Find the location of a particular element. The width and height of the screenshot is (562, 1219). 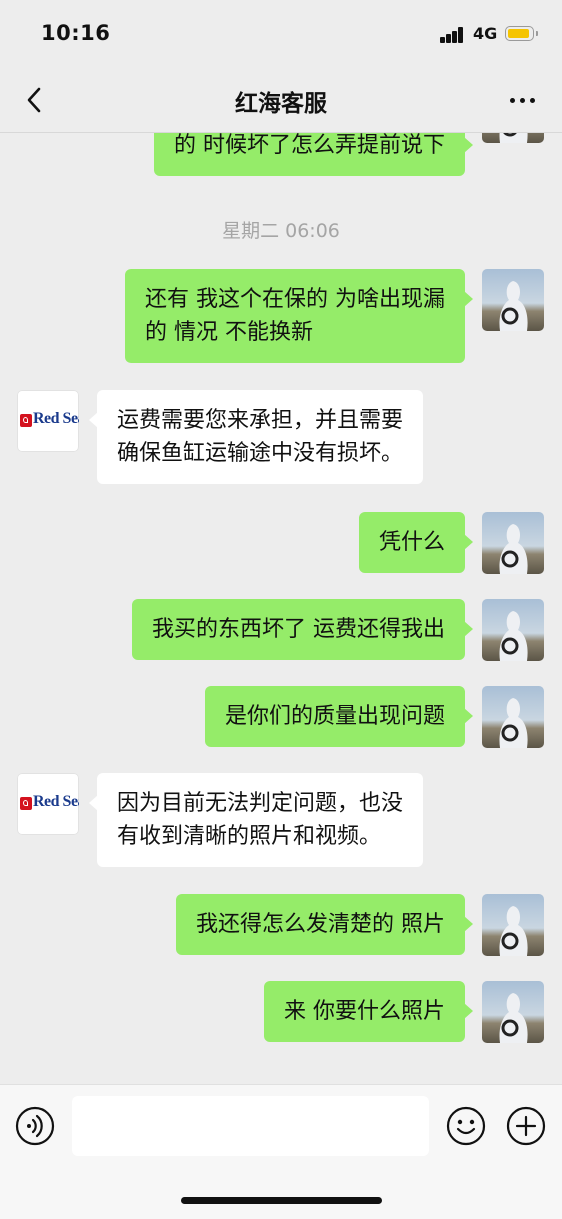

message-bubble: 运费需要您来承担，并且需要 确保鱼缸运输途中没有损坏。 is located at coordinates (256, 437).